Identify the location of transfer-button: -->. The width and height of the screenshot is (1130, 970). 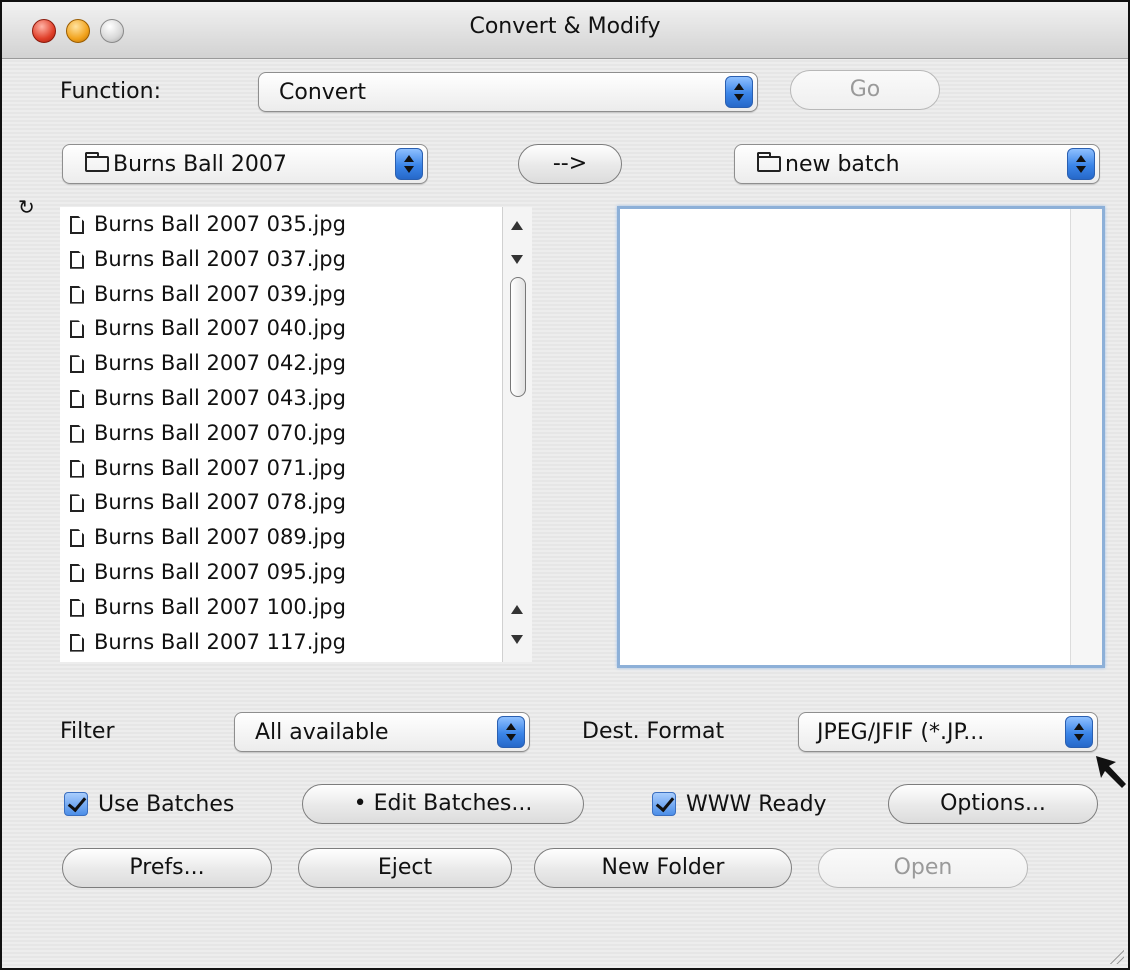
(570, 164).